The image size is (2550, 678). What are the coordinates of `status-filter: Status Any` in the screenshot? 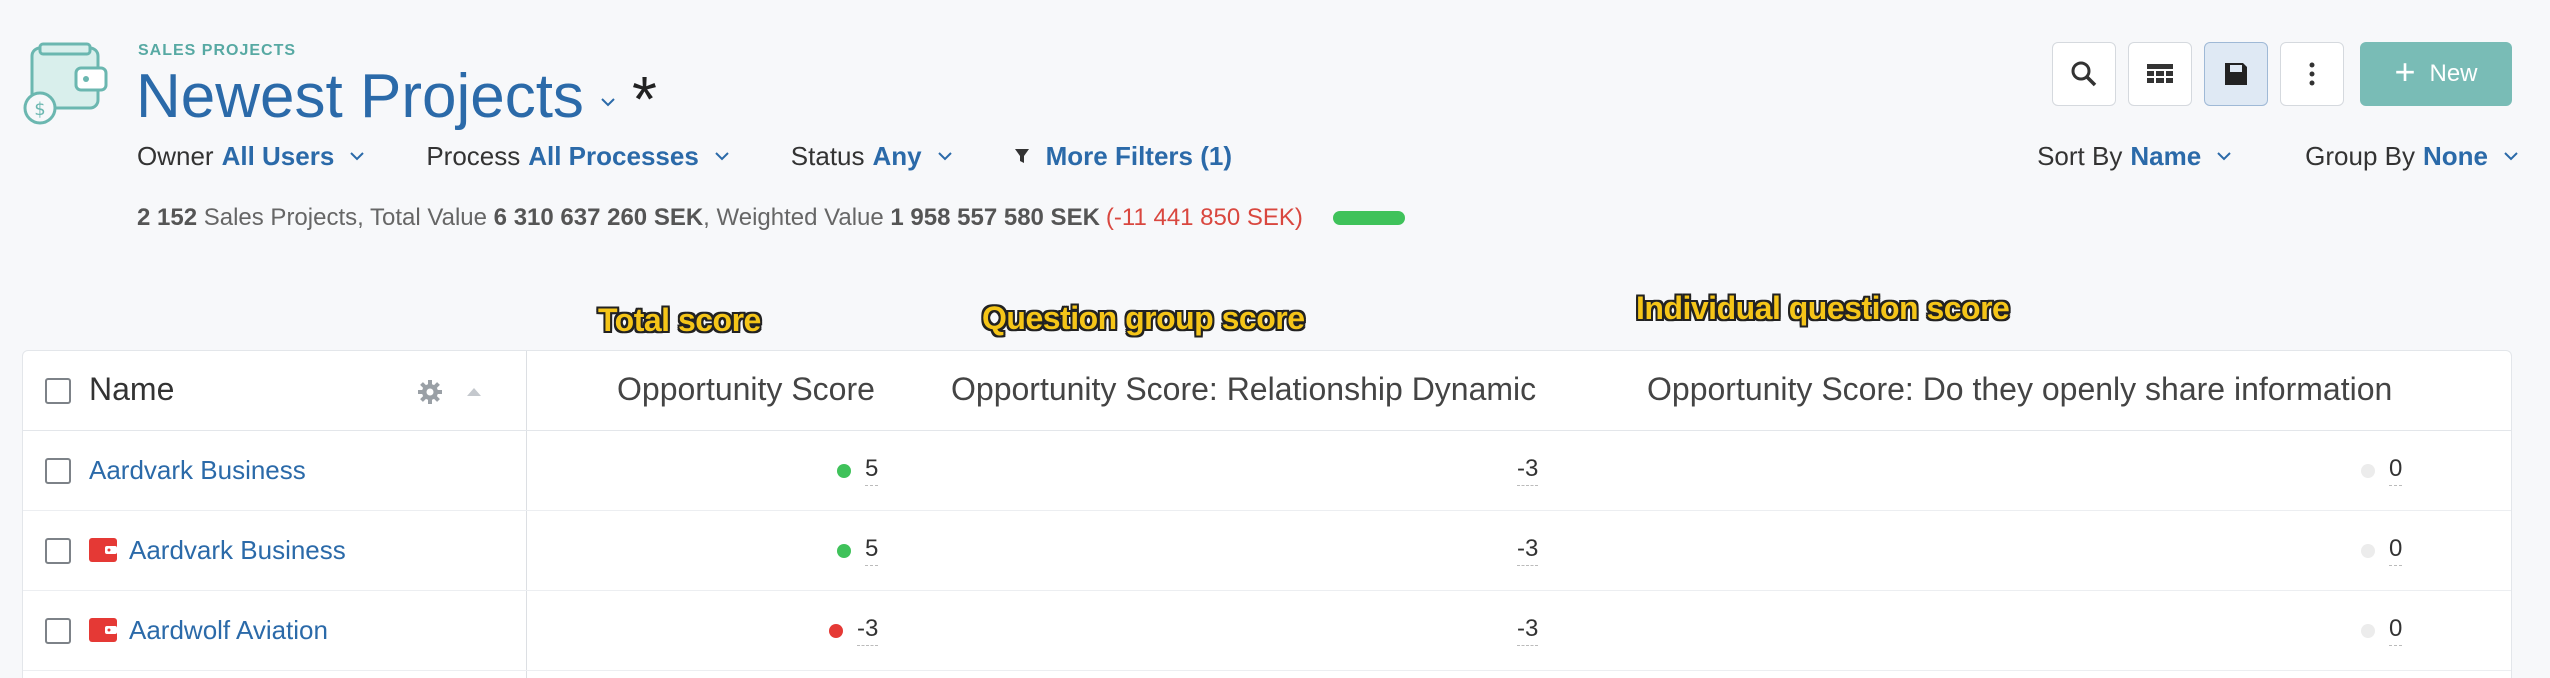 It's located at (872, 156).